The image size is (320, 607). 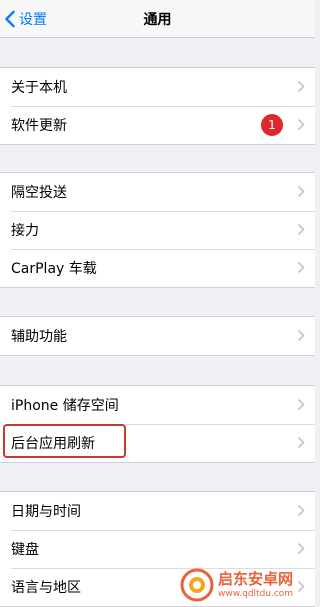 What do you see at coordinates (157, 443) in the screenshot?
I see `row-background-app-refresh: 后台应用刷新` at bounding box center [157, 443].